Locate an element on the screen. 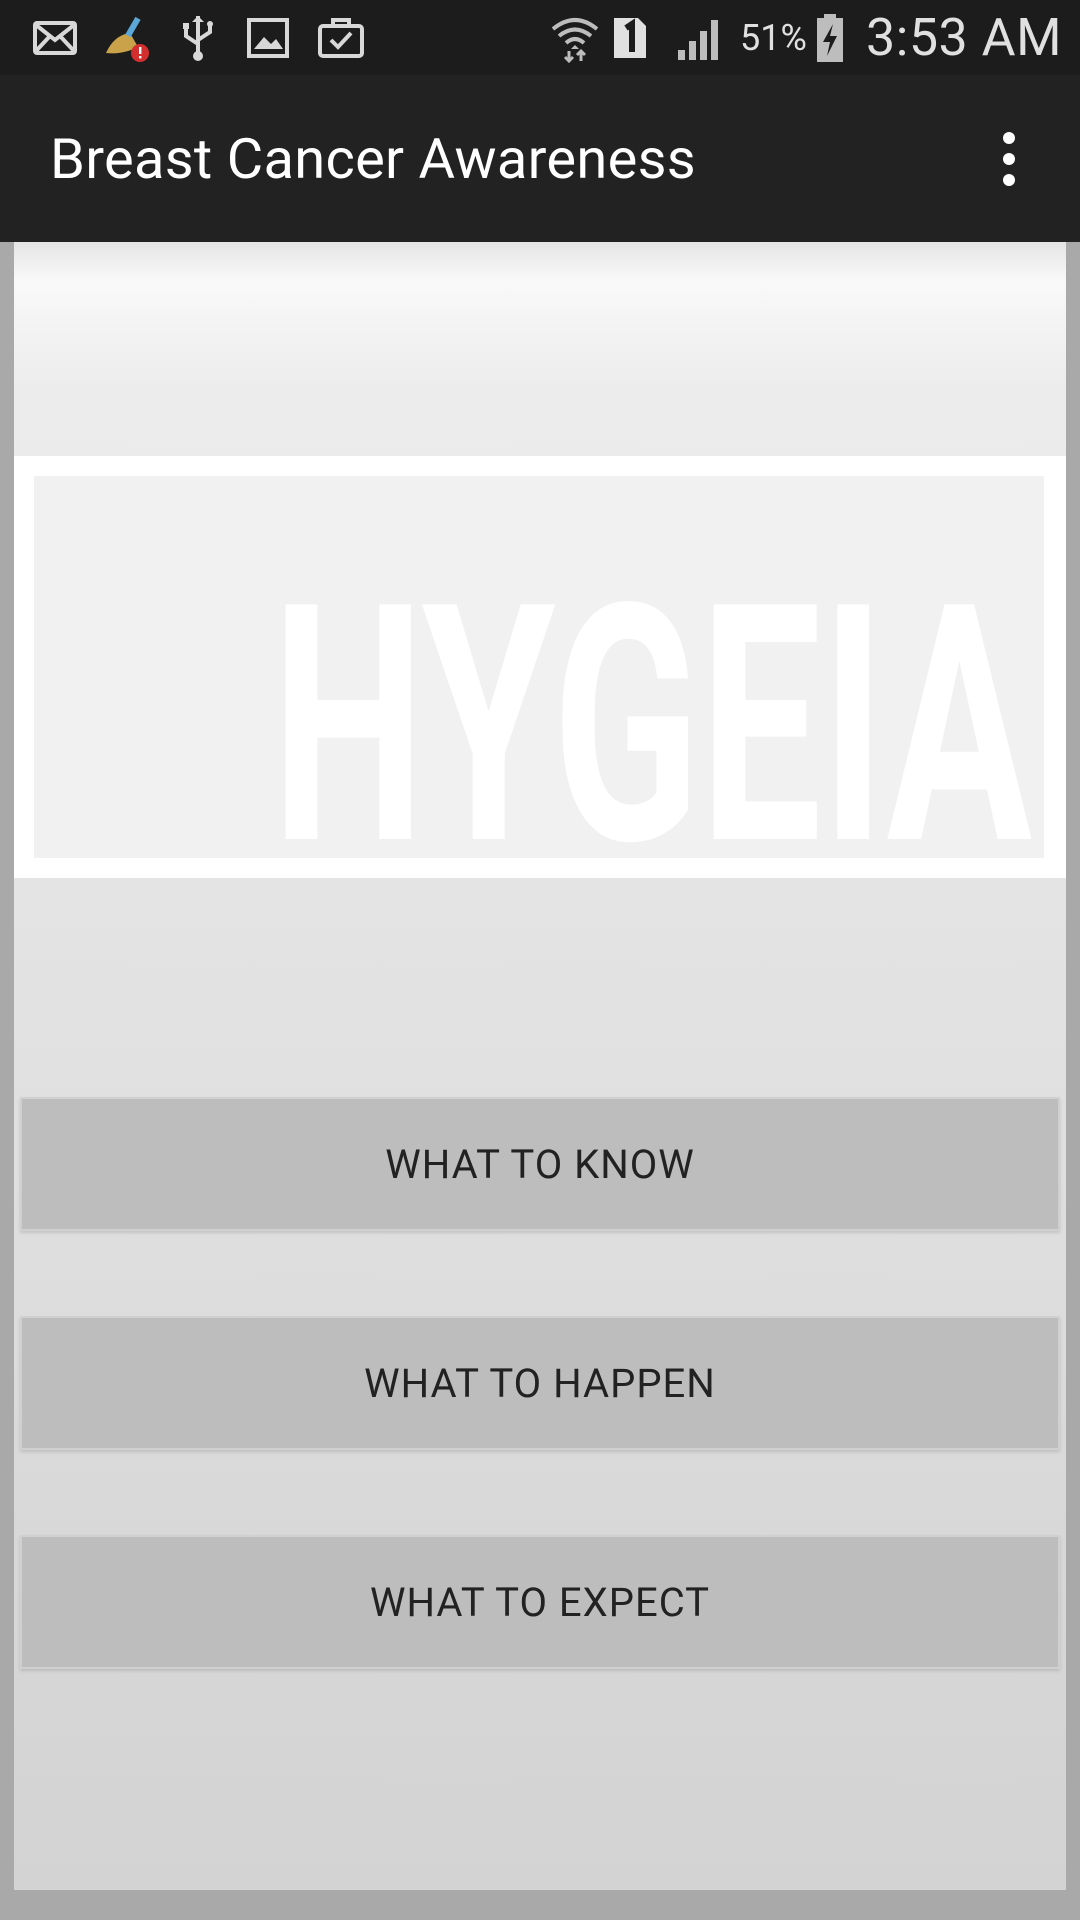 Image resolution: width=1080 pixels, height=1920 pixels. status-bar: 51% 3:53 AM is located at coordinates (540, 37).